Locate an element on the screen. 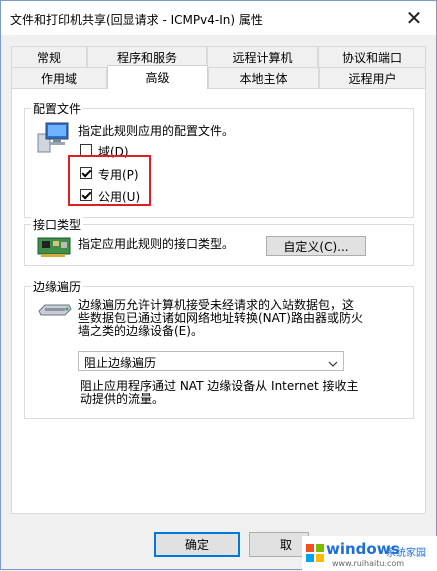 The width and height of the screenshot is (437, 571). tab-local-principals: 本地主体 is located at coordinates (263, 77).